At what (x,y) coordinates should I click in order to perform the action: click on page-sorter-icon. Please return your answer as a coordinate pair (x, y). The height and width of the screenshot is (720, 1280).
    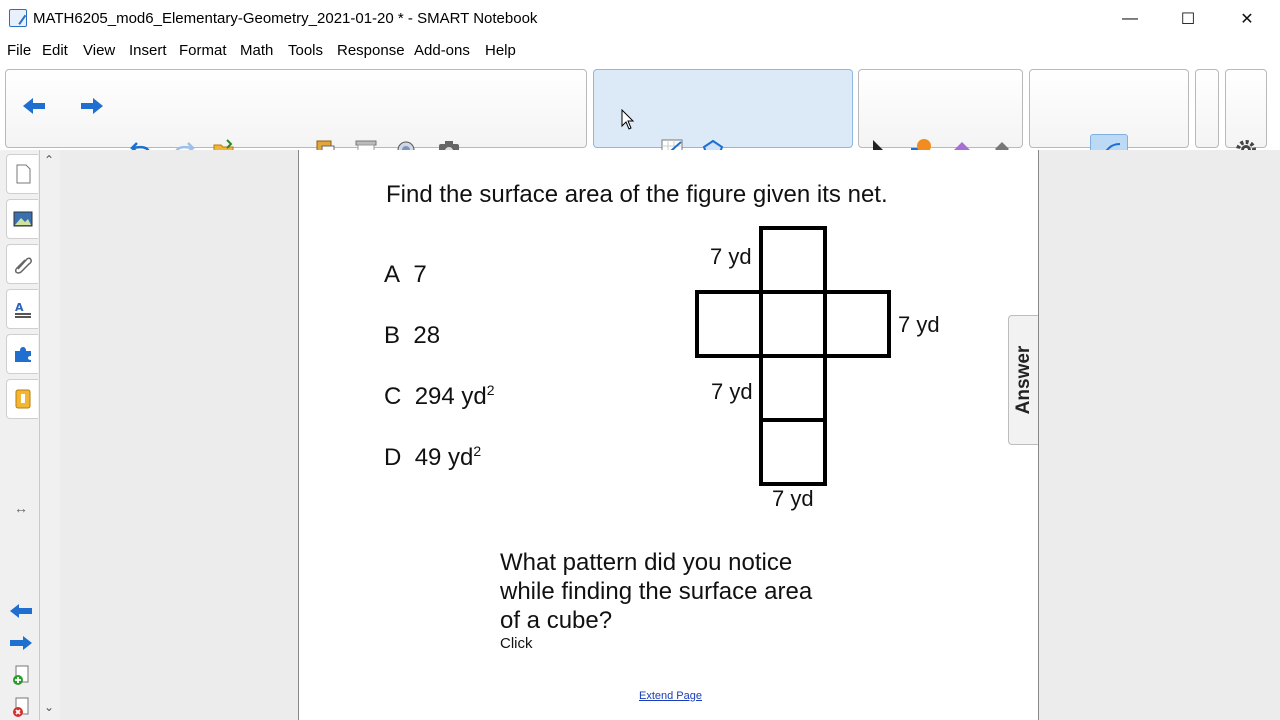
    Looking at the image, I should click on (23, 174).